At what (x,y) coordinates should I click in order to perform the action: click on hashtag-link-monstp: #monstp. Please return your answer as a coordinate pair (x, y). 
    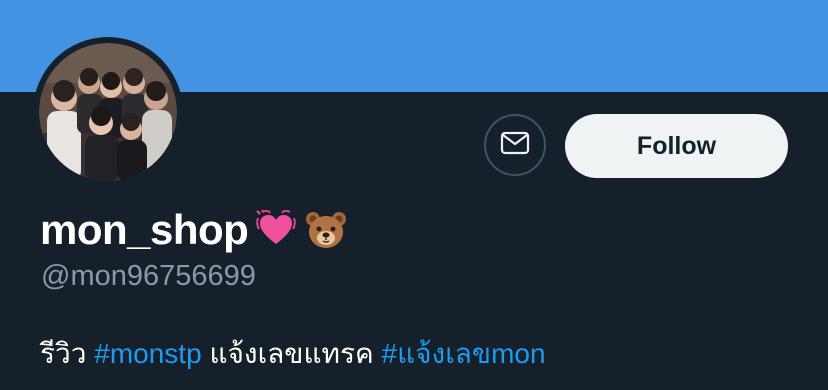
    Looking at the image, I should click on (147, 353).